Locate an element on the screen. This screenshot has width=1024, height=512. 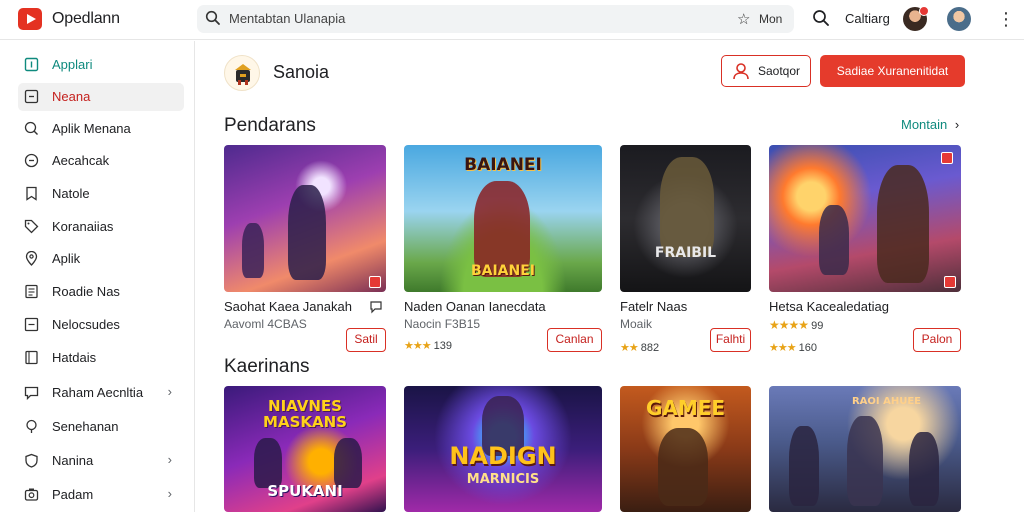
thumbnail-text: NIAVNES MASKANS is located at coordinates (305, 414).